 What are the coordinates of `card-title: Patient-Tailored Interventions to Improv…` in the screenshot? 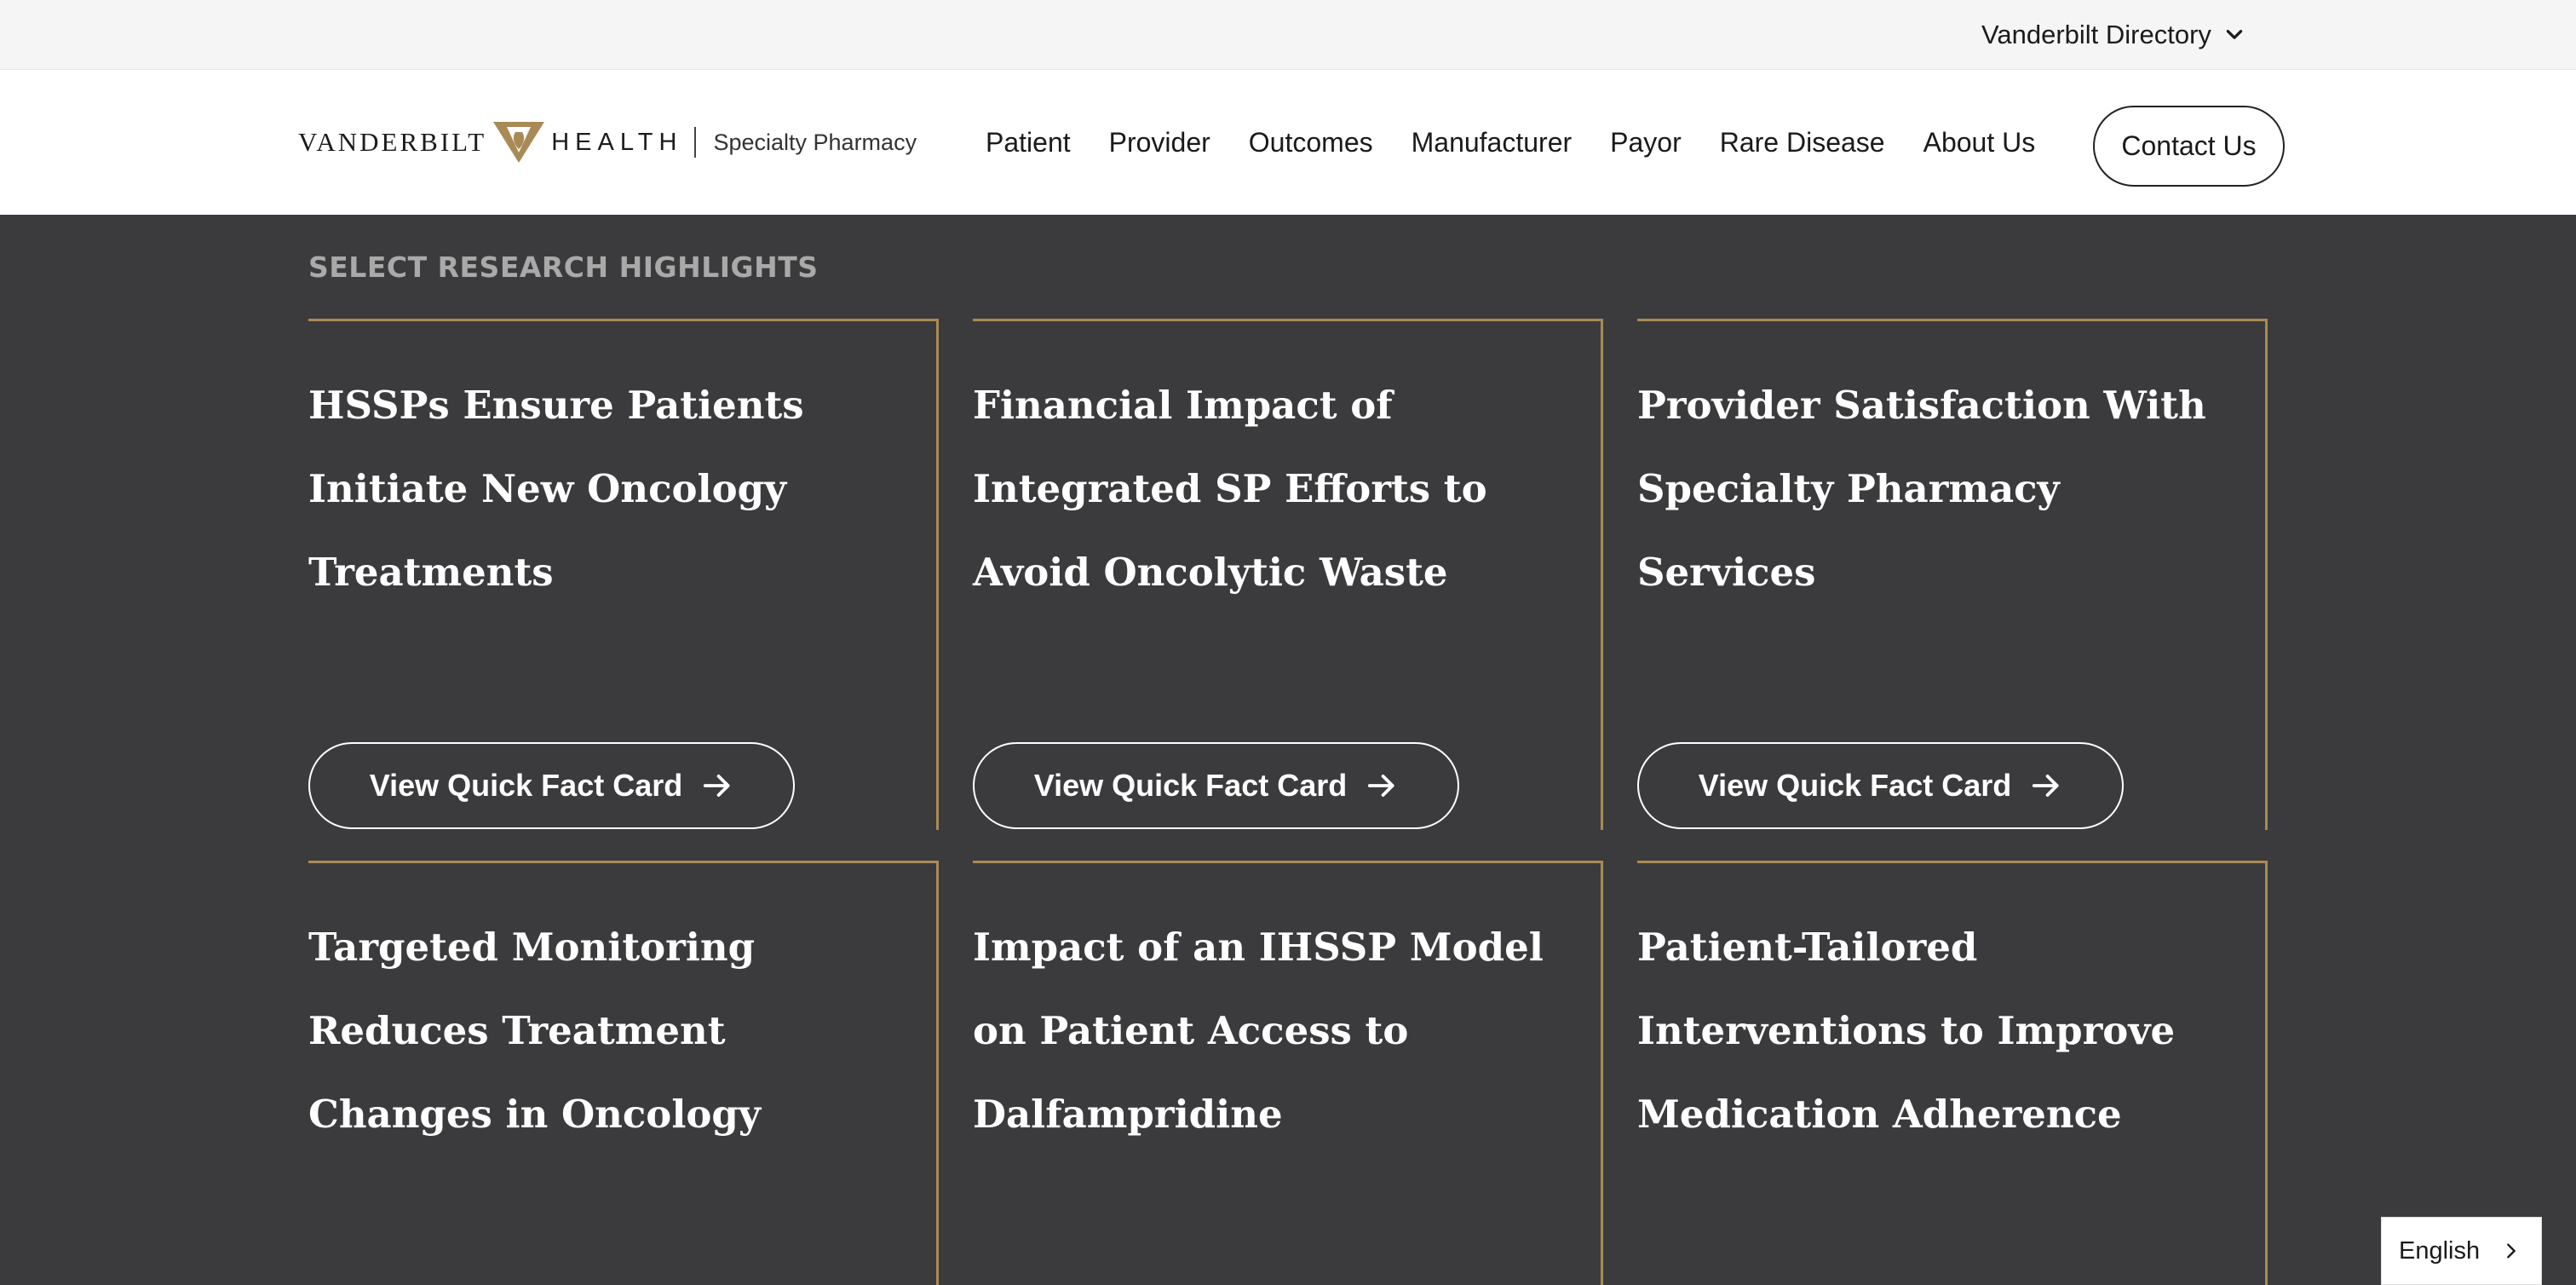 It's located at (1907, 1031).